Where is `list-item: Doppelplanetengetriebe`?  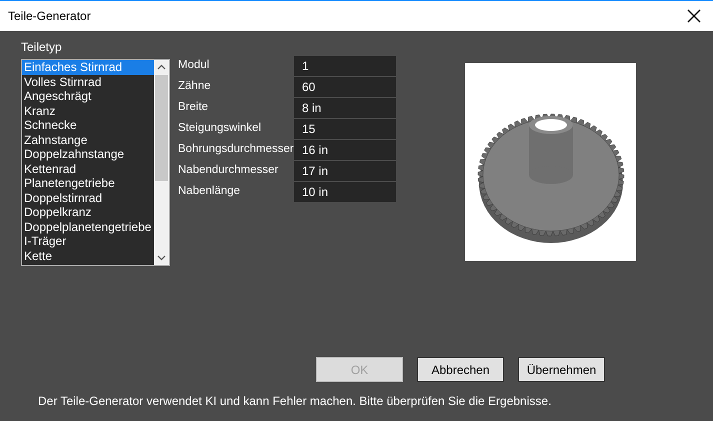
list-item: Doppelplanetengetriebe is located at coordinates (88, 227).